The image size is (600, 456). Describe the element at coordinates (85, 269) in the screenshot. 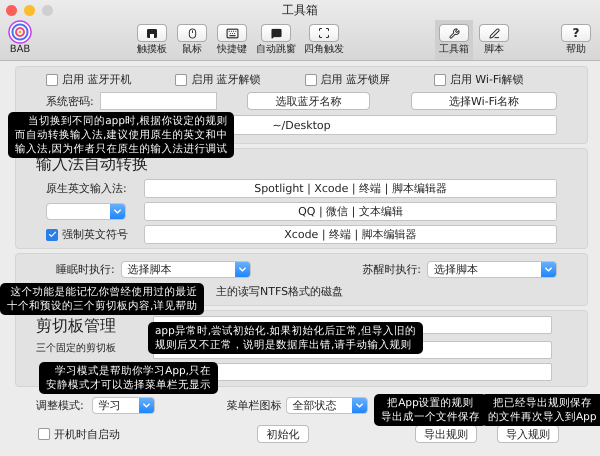

I see `script-label: 睡眠时执行:` at that location.